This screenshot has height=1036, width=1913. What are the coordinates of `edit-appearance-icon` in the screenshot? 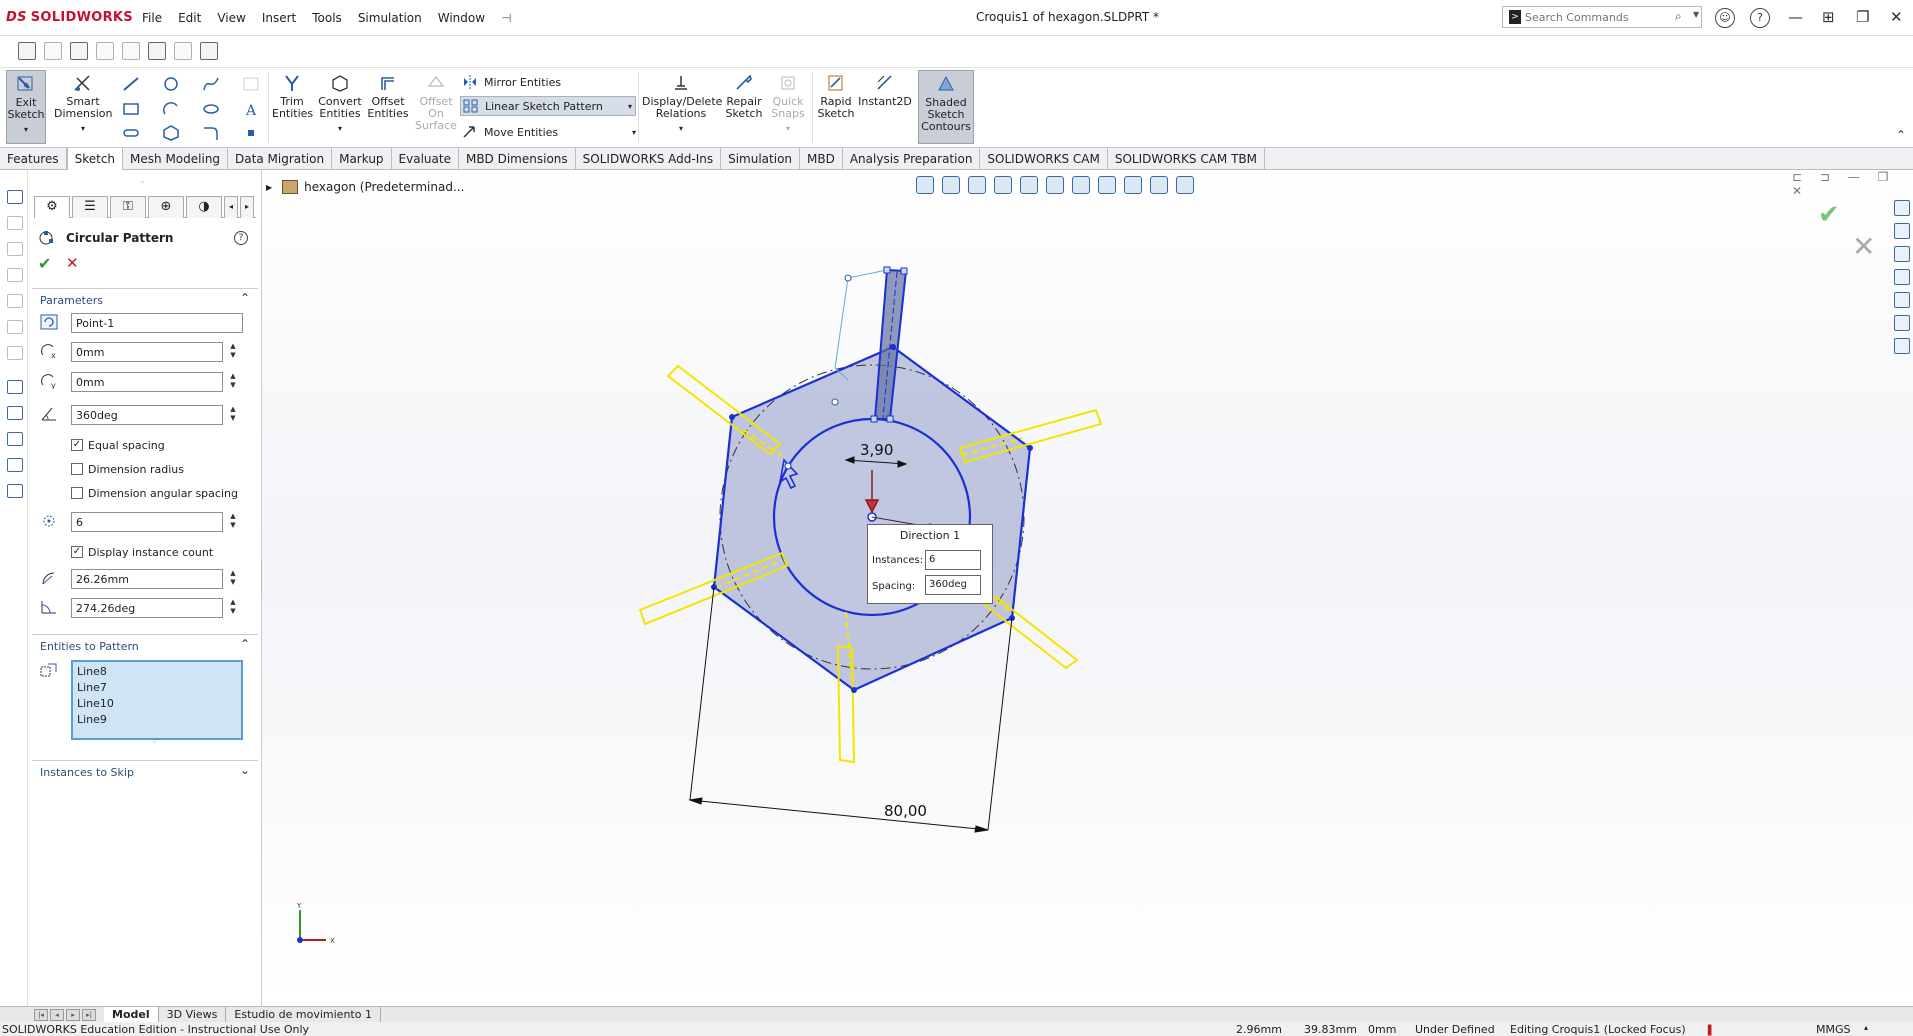 It's located at (1133, 185).